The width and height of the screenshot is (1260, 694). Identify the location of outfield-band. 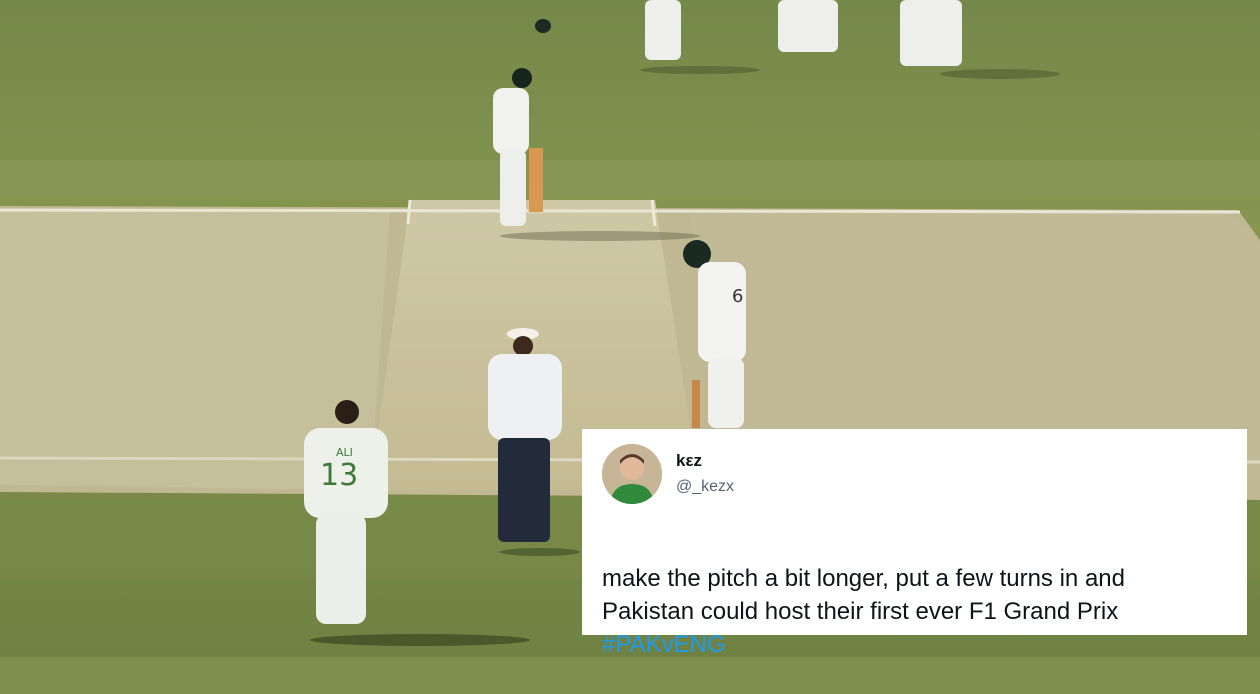
(630, 180).